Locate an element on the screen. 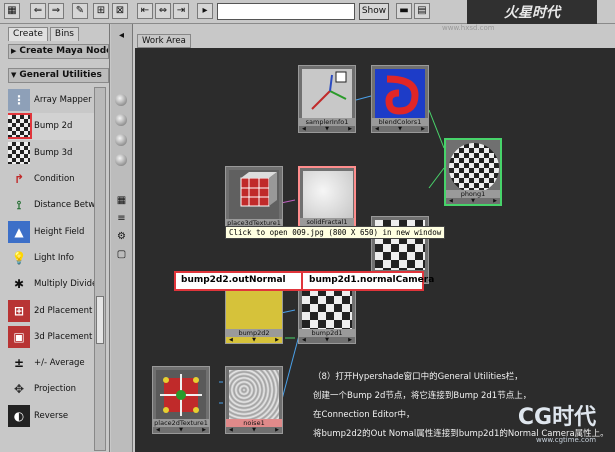  vertical-toolbar: ◂ ▦ ≡ ⚙ ▢ is located at coordinates (122, 238).